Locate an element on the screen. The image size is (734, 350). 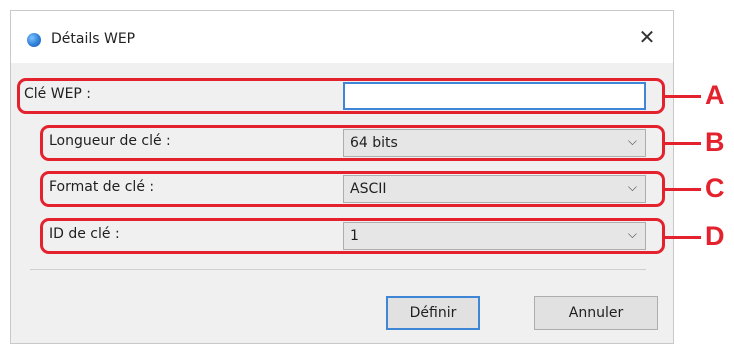
leader-line-b is located at coordinates (683, 143).